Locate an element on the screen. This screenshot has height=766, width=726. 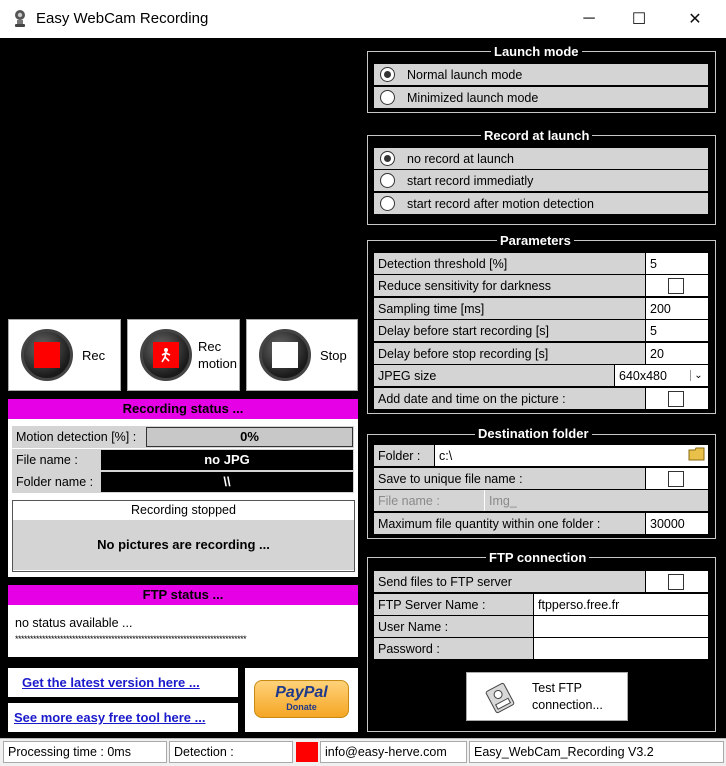
unique-name-checkbox is located at coordinates (676, 478).